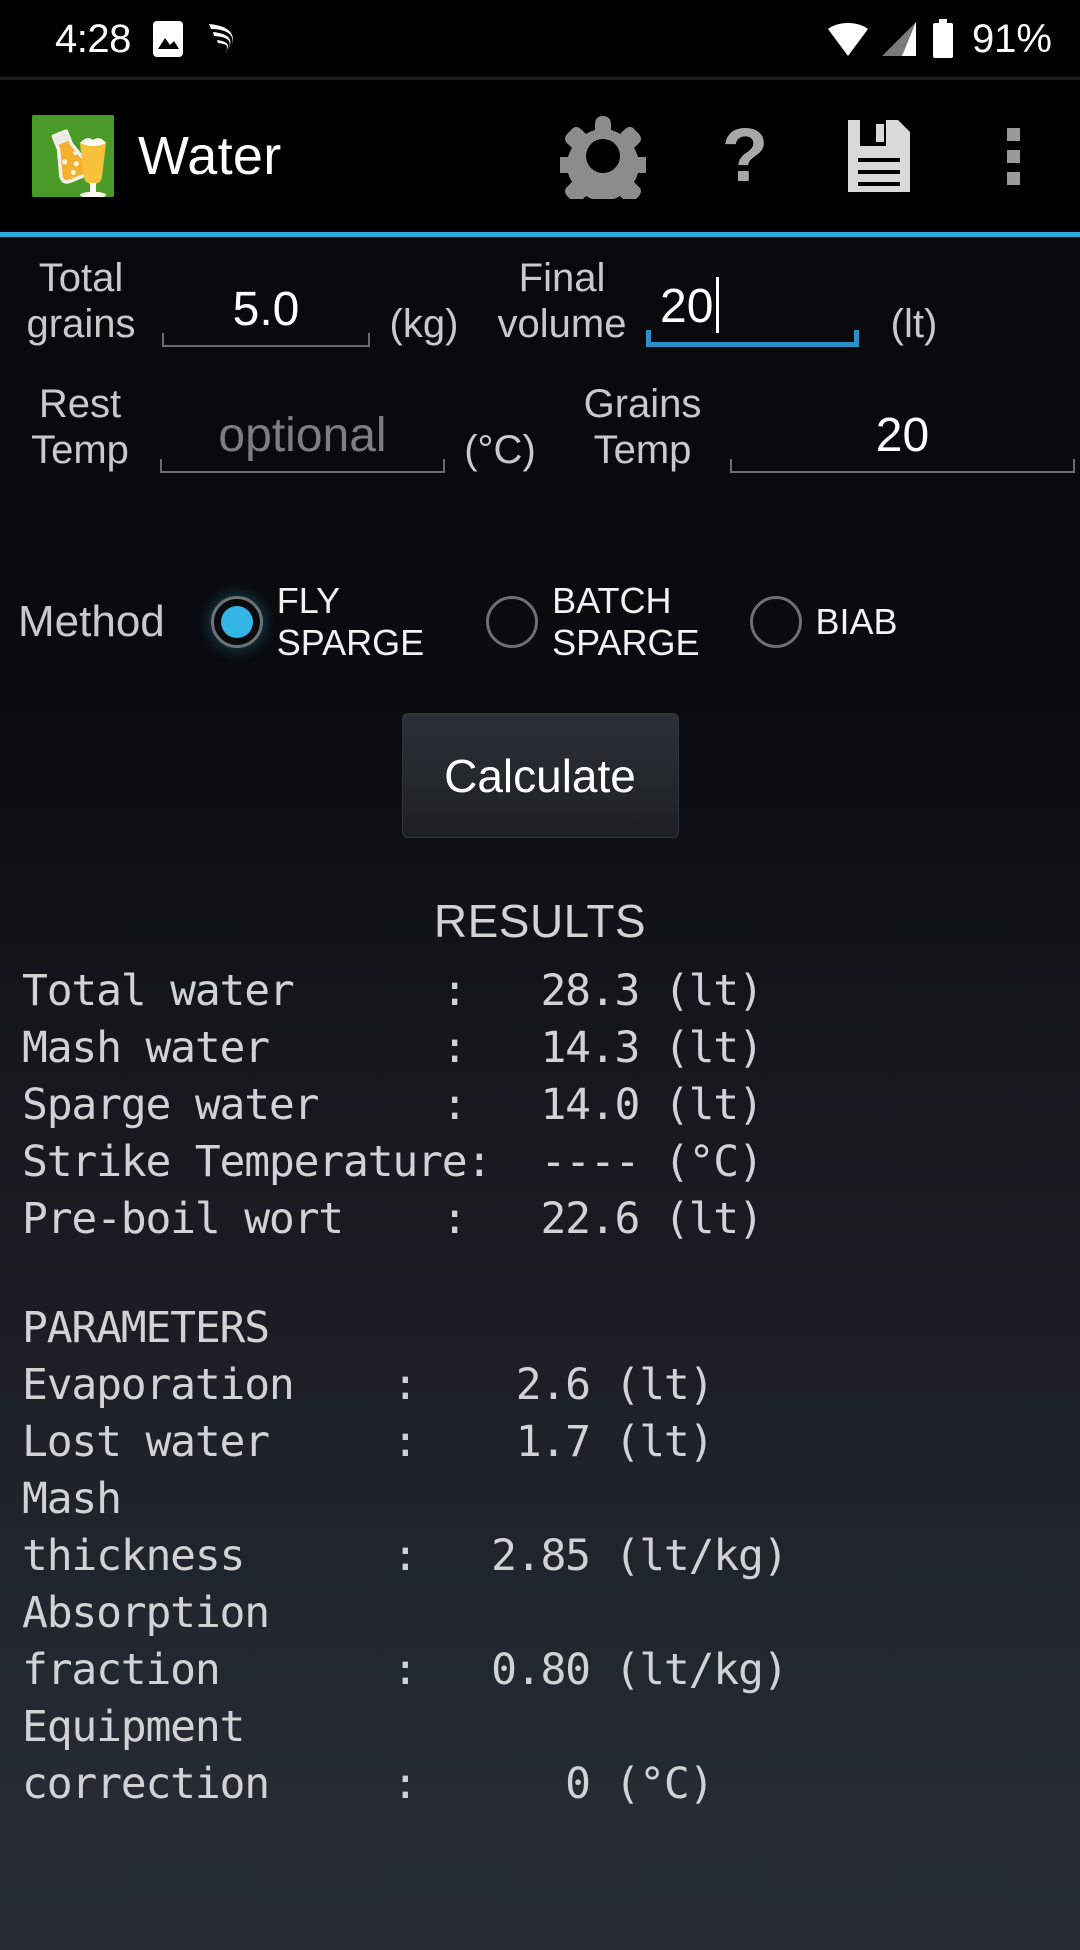 This screenshot has height=1950, width=1080. I want to click on total-grains-underline, so click(266, 340).